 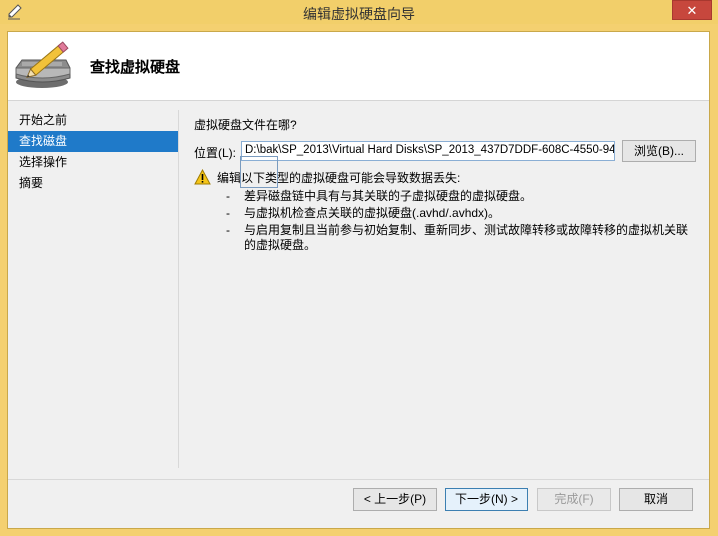 What do you see at coordinates (372, 213) in the screenshot?
I see `list-item-text: 与虚拟机检查点关联的虚拟硬盘(.avhd/.avhdx)。` at bounding box center [372, 213].